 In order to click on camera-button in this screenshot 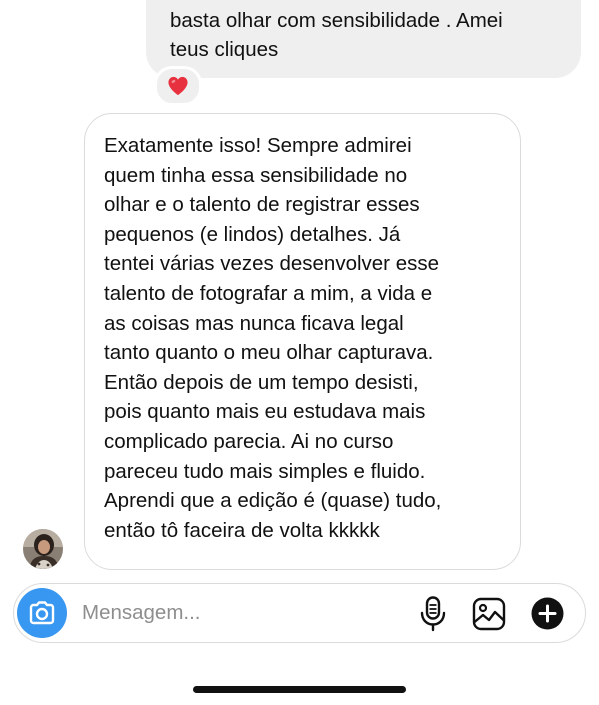, I will do `click(42, 613)`.